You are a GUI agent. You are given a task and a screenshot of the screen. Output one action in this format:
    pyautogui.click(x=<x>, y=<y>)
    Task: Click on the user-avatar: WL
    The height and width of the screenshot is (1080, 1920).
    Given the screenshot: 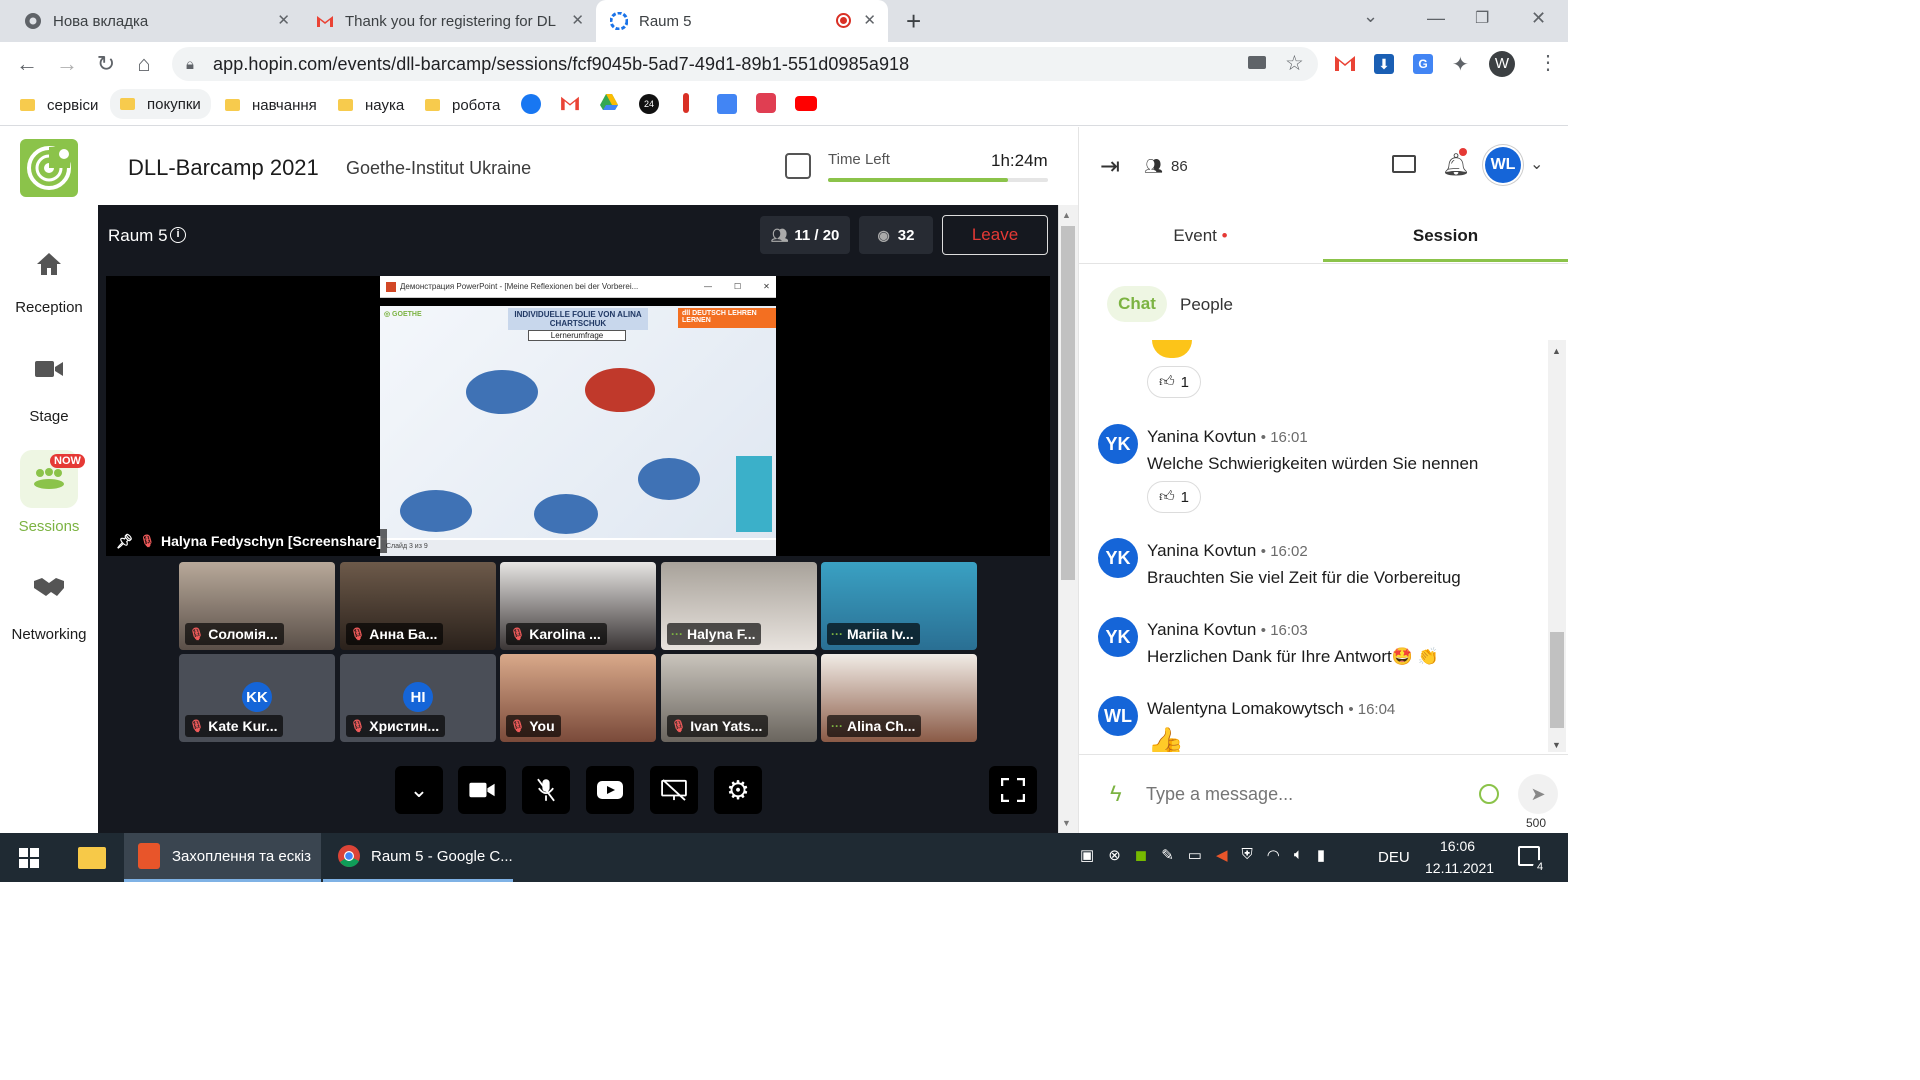 What is the action you would take?
    pyautogui.click(x=1503, y=165)
    